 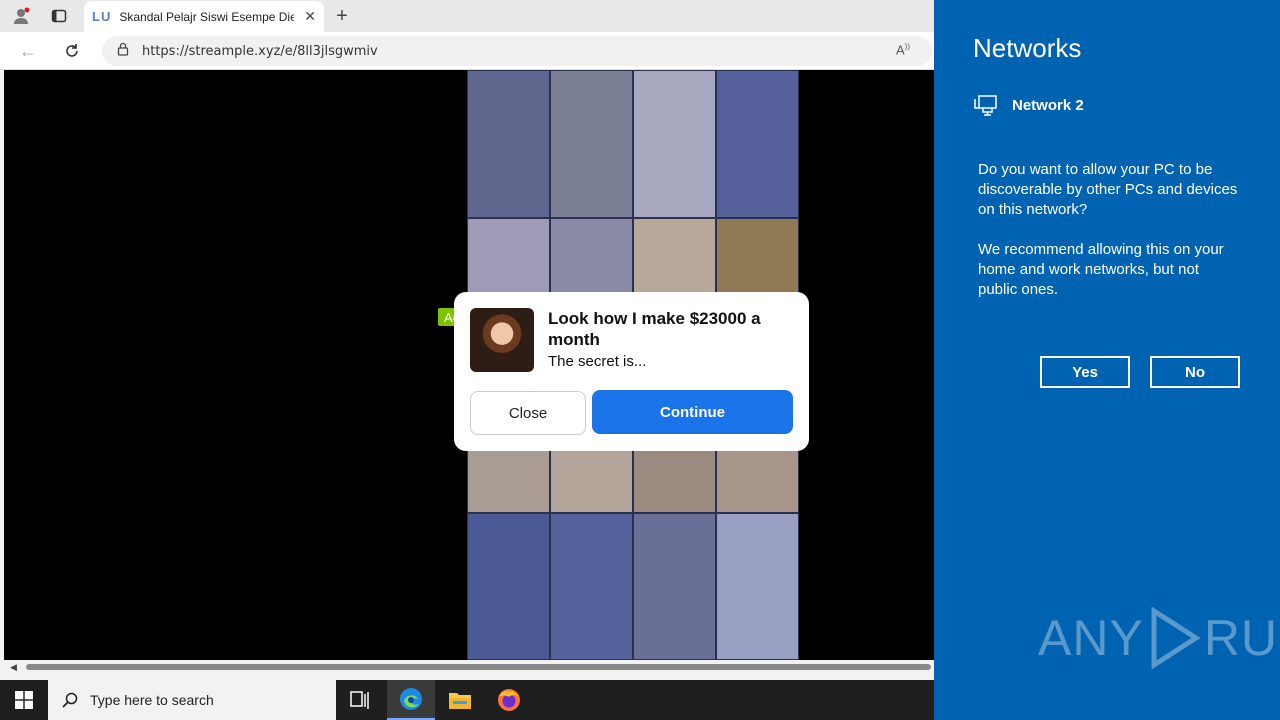 I want to click on watermark-left-text: ANY, so click(x=1091, y=638).